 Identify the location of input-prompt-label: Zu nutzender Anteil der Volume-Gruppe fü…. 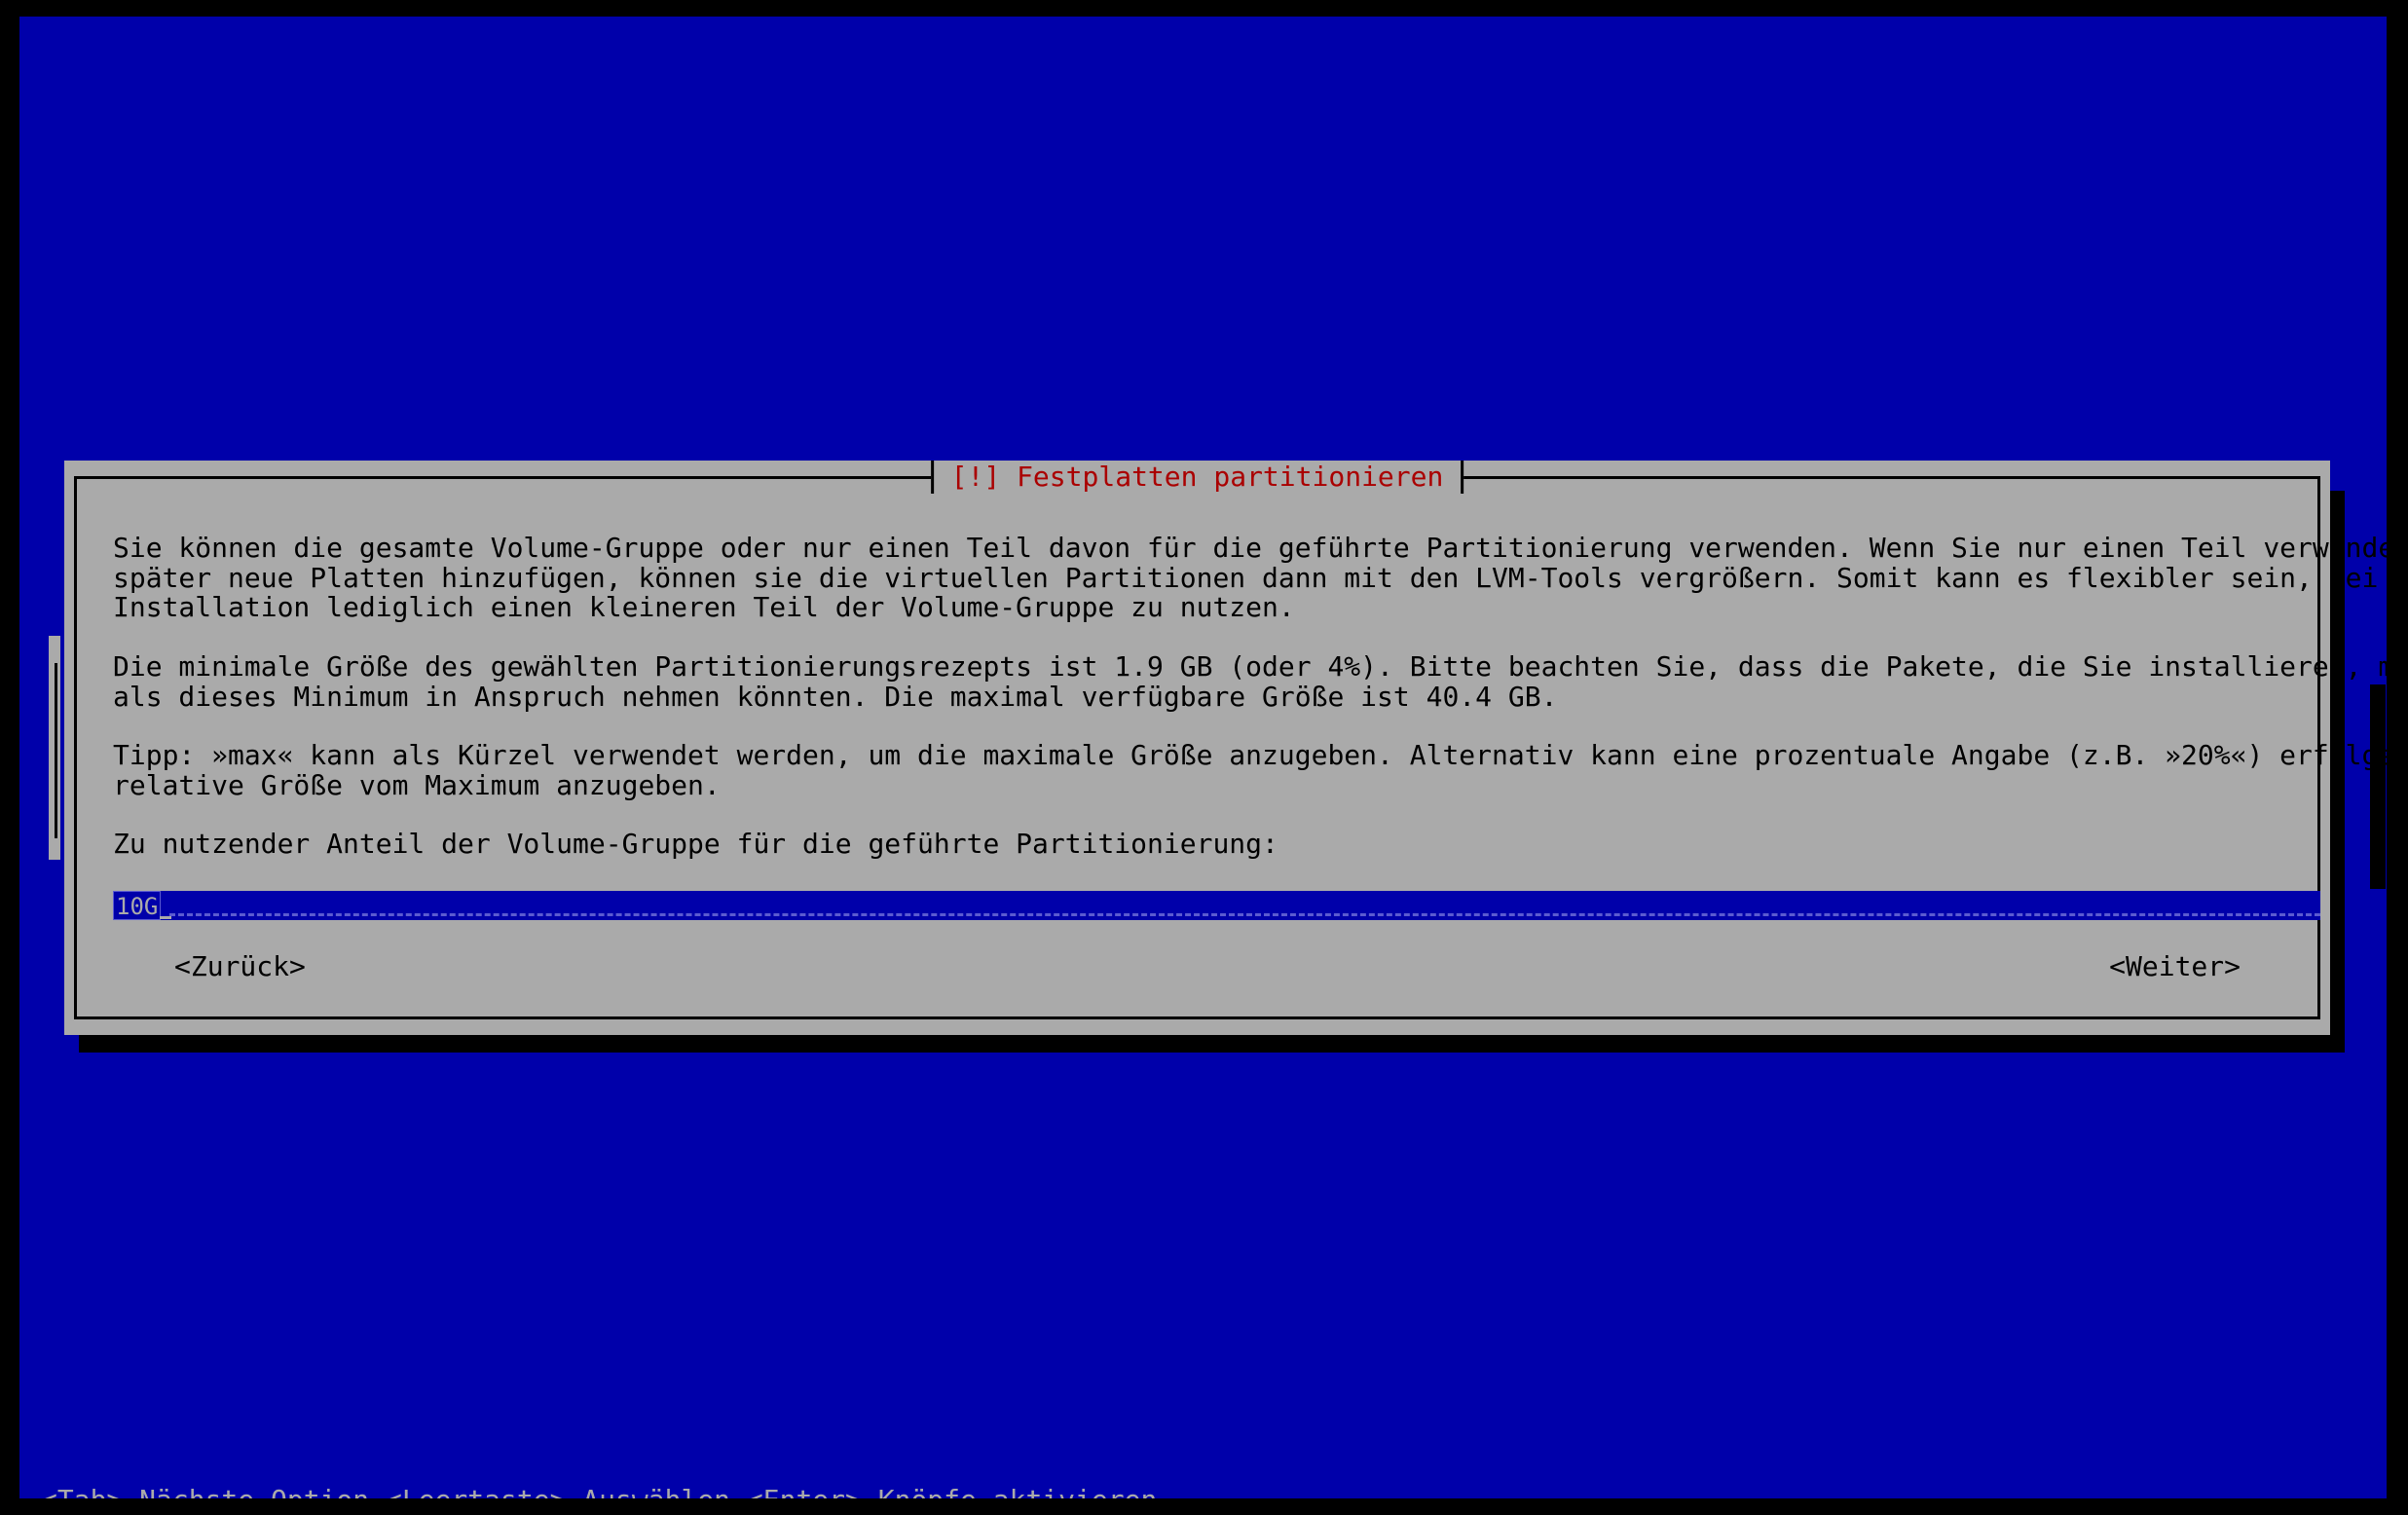
(696, 844).